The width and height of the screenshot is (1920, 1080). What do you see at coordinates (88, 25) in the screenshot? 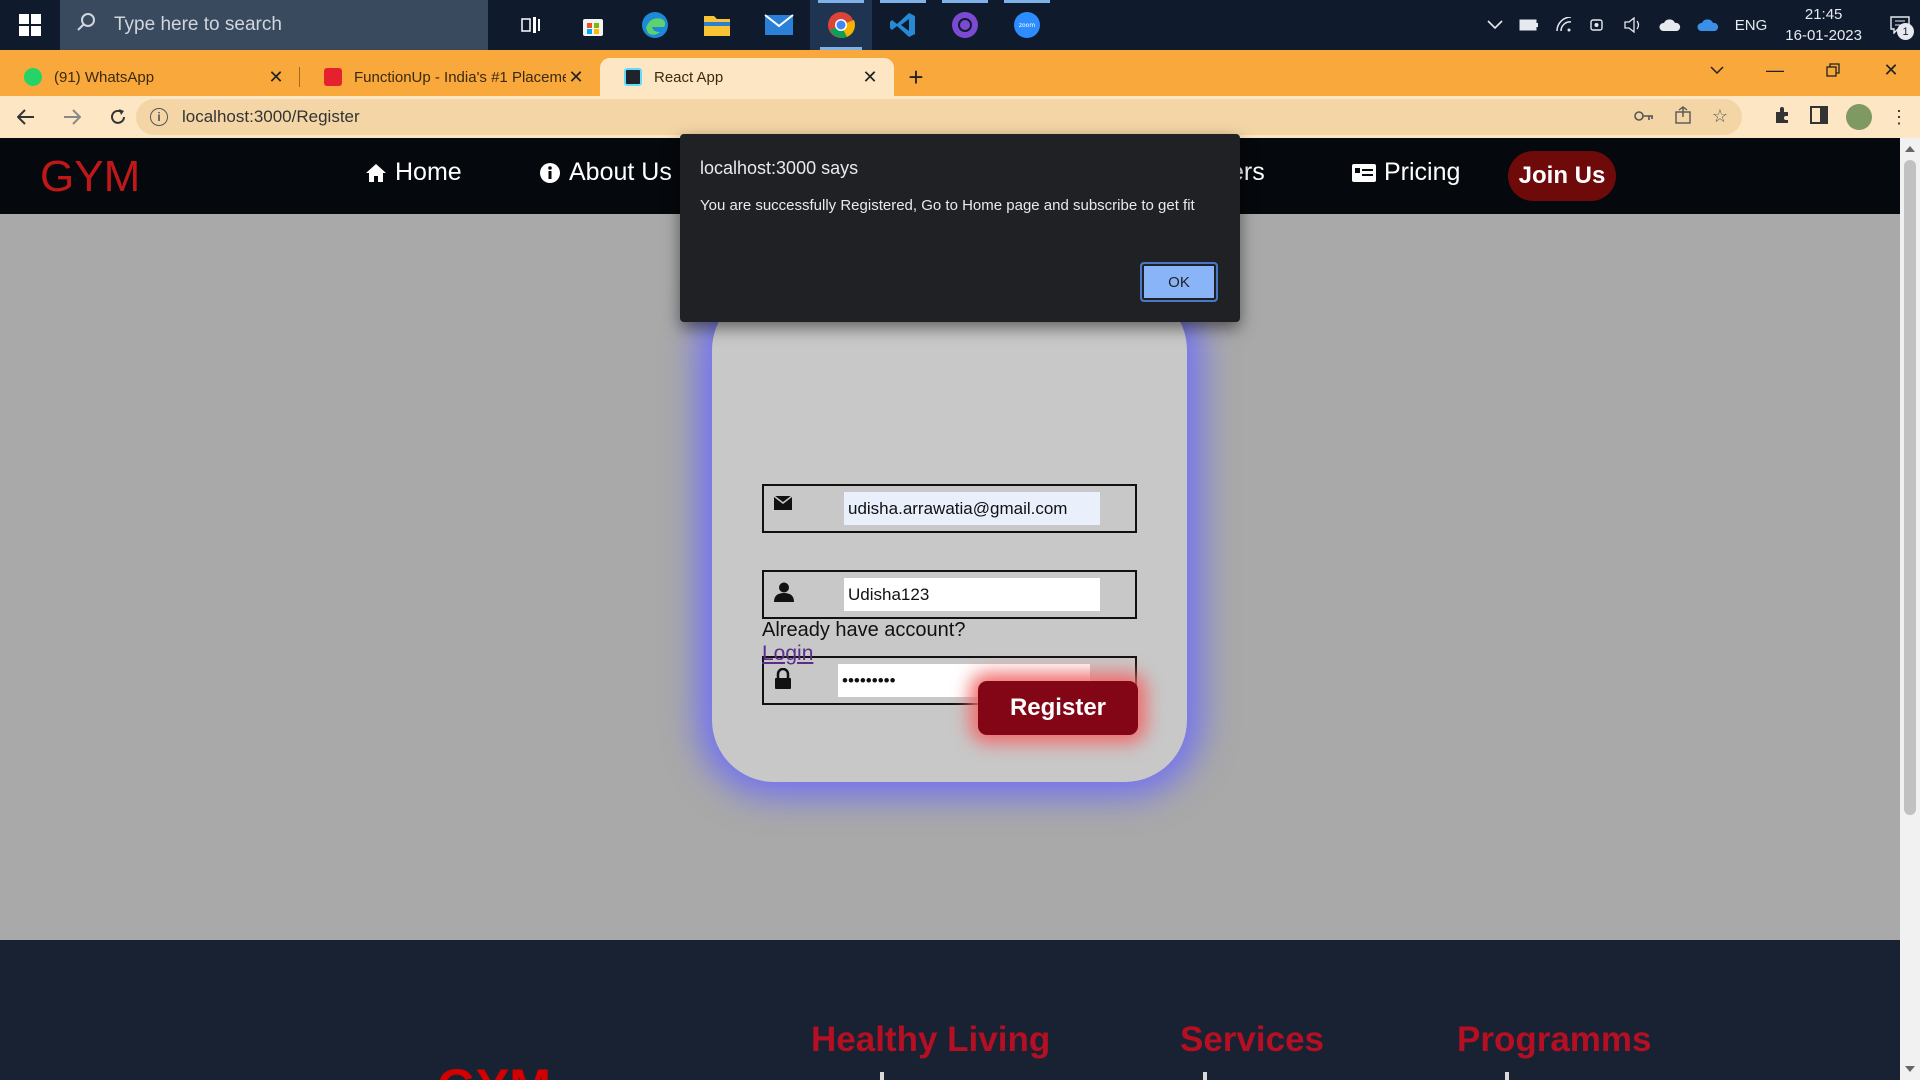
I see `search-icon` at bounding box center [88, 25].